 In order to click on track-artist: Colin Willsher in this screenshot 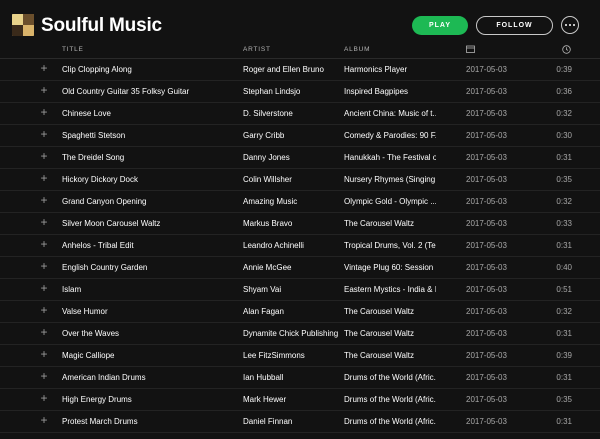, I will do `click(290, 179)`.